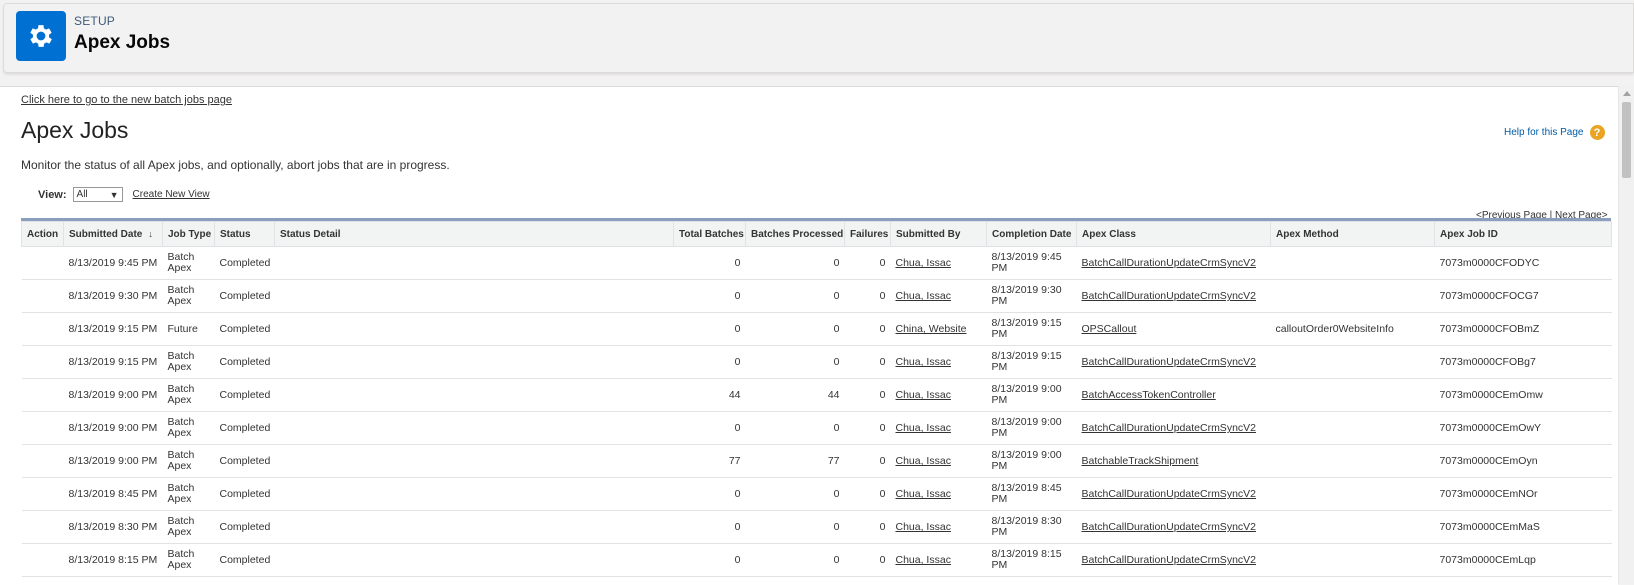  I want to click on cell-completion-date: 8/13/2019 8:15 PM, so click(1031, 560).